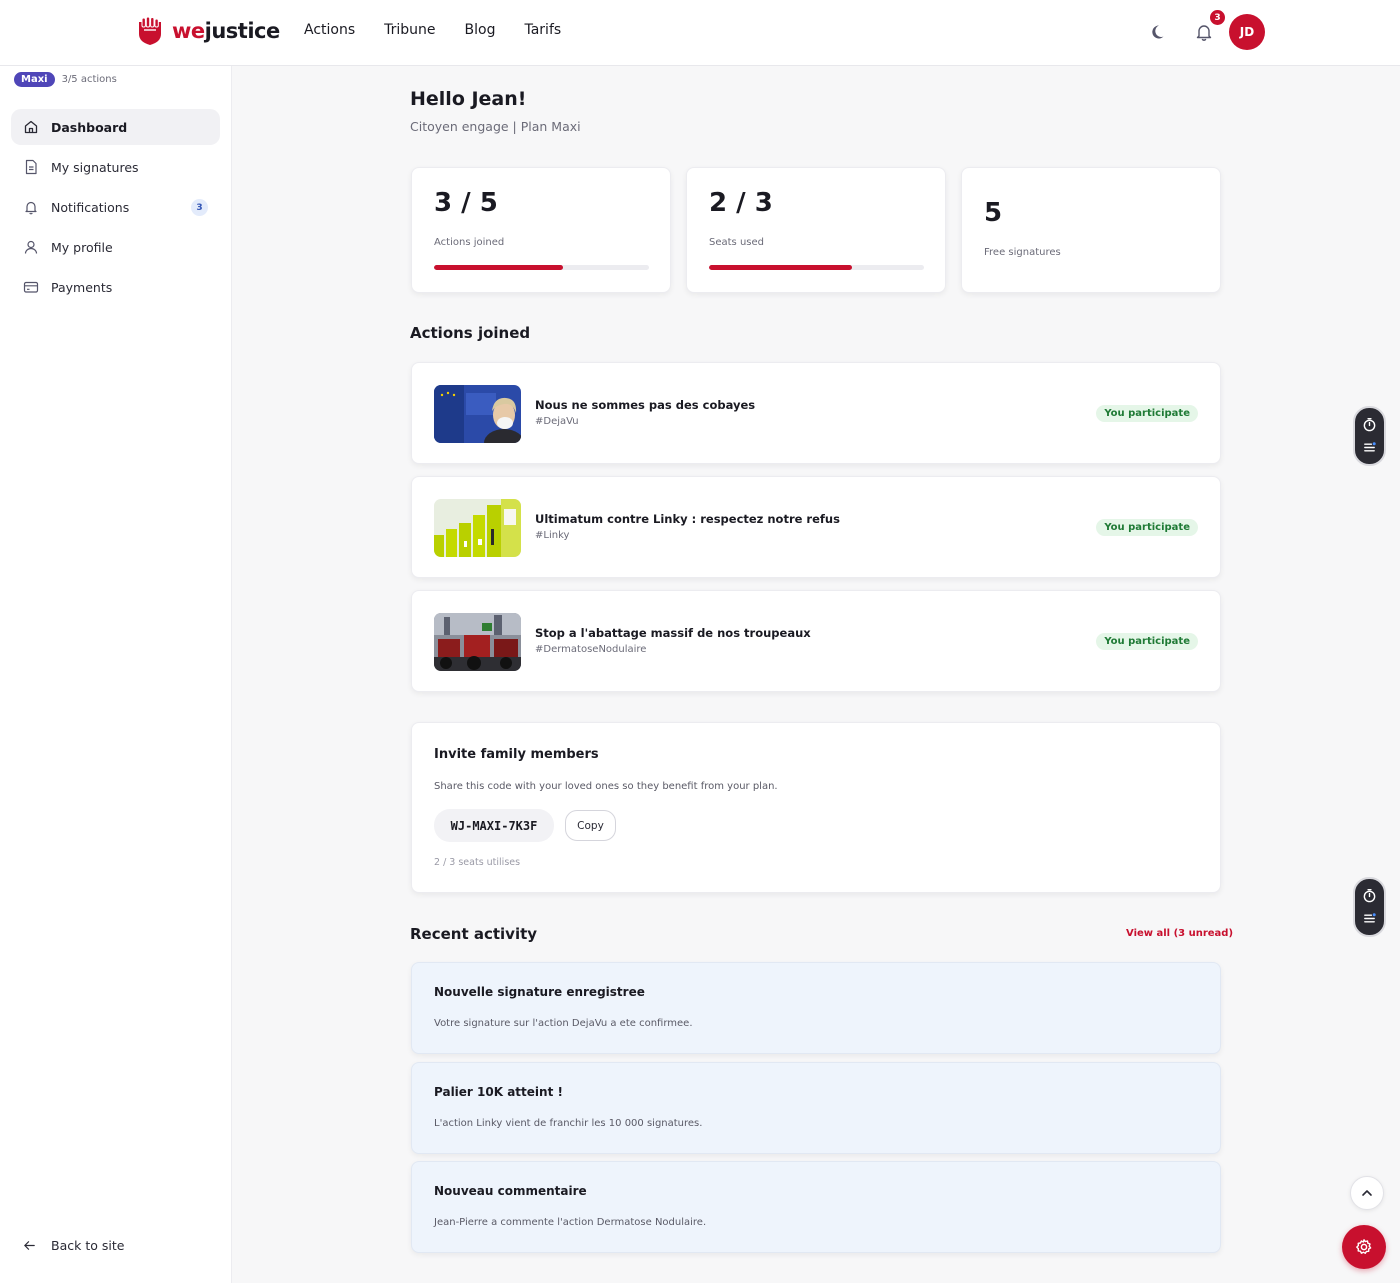  What do you see at coordinates (516, 754) in the screenshot?
I see `invite-title: Invite family members` at bounding box center [516, 754].